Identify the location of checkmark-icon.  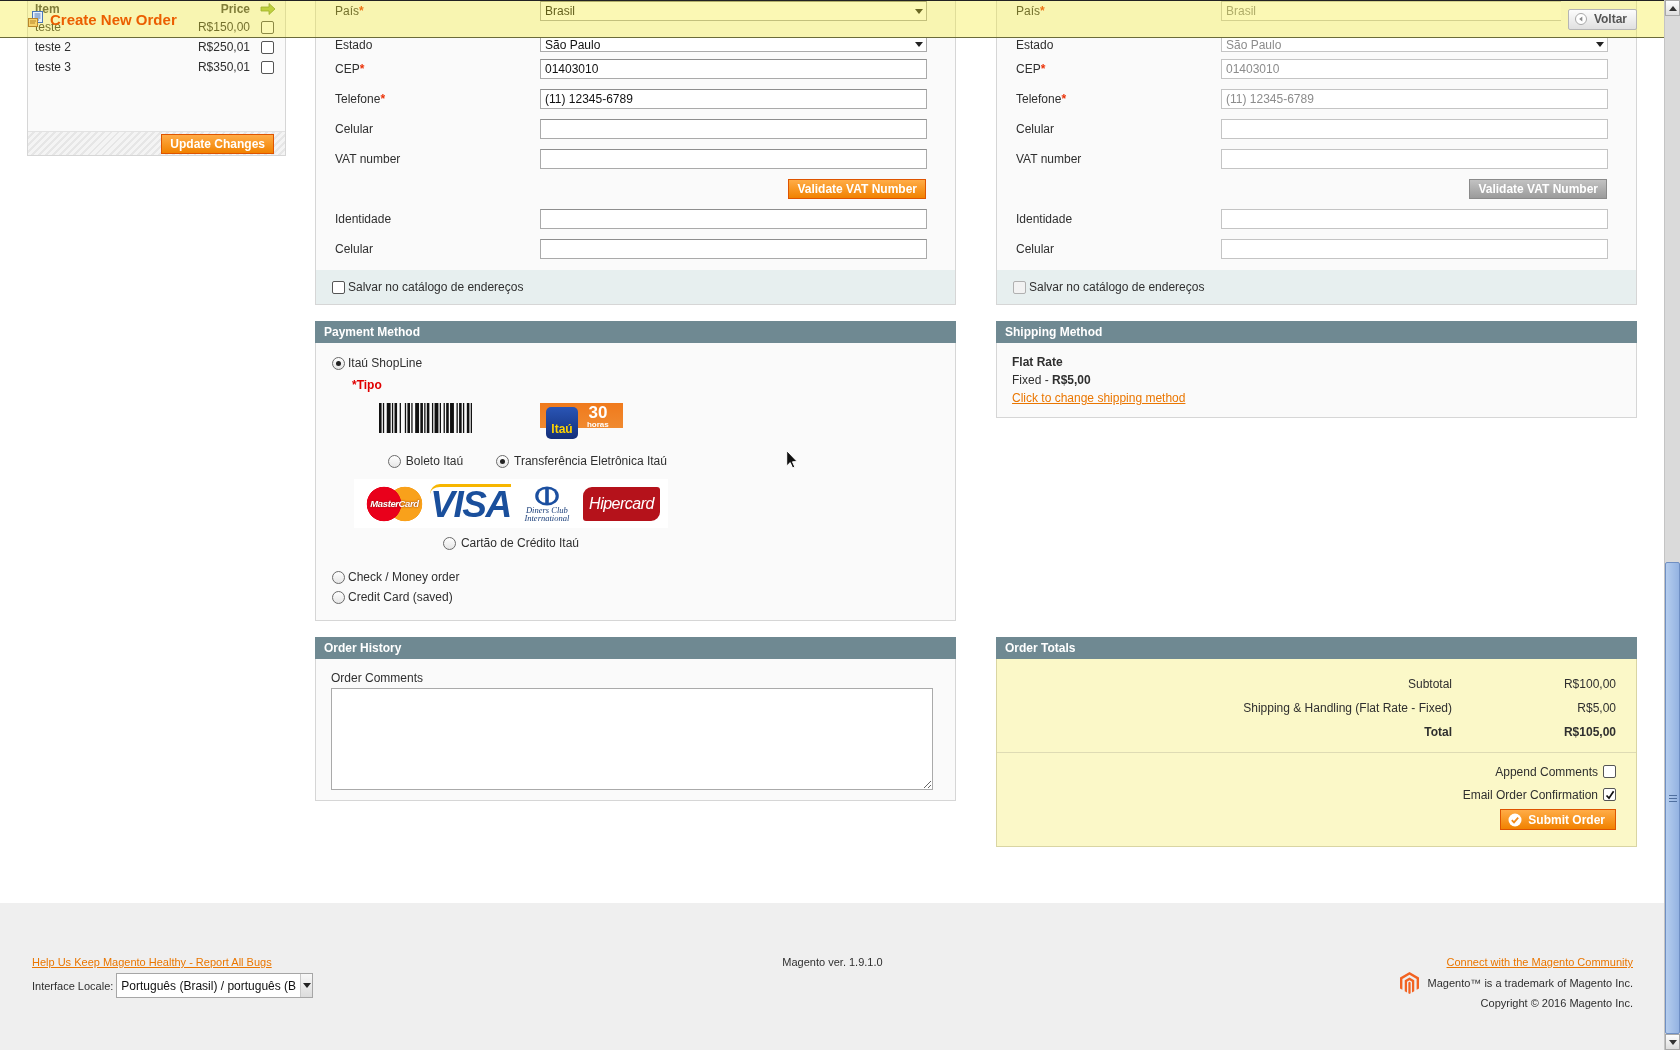
(1609, 794).